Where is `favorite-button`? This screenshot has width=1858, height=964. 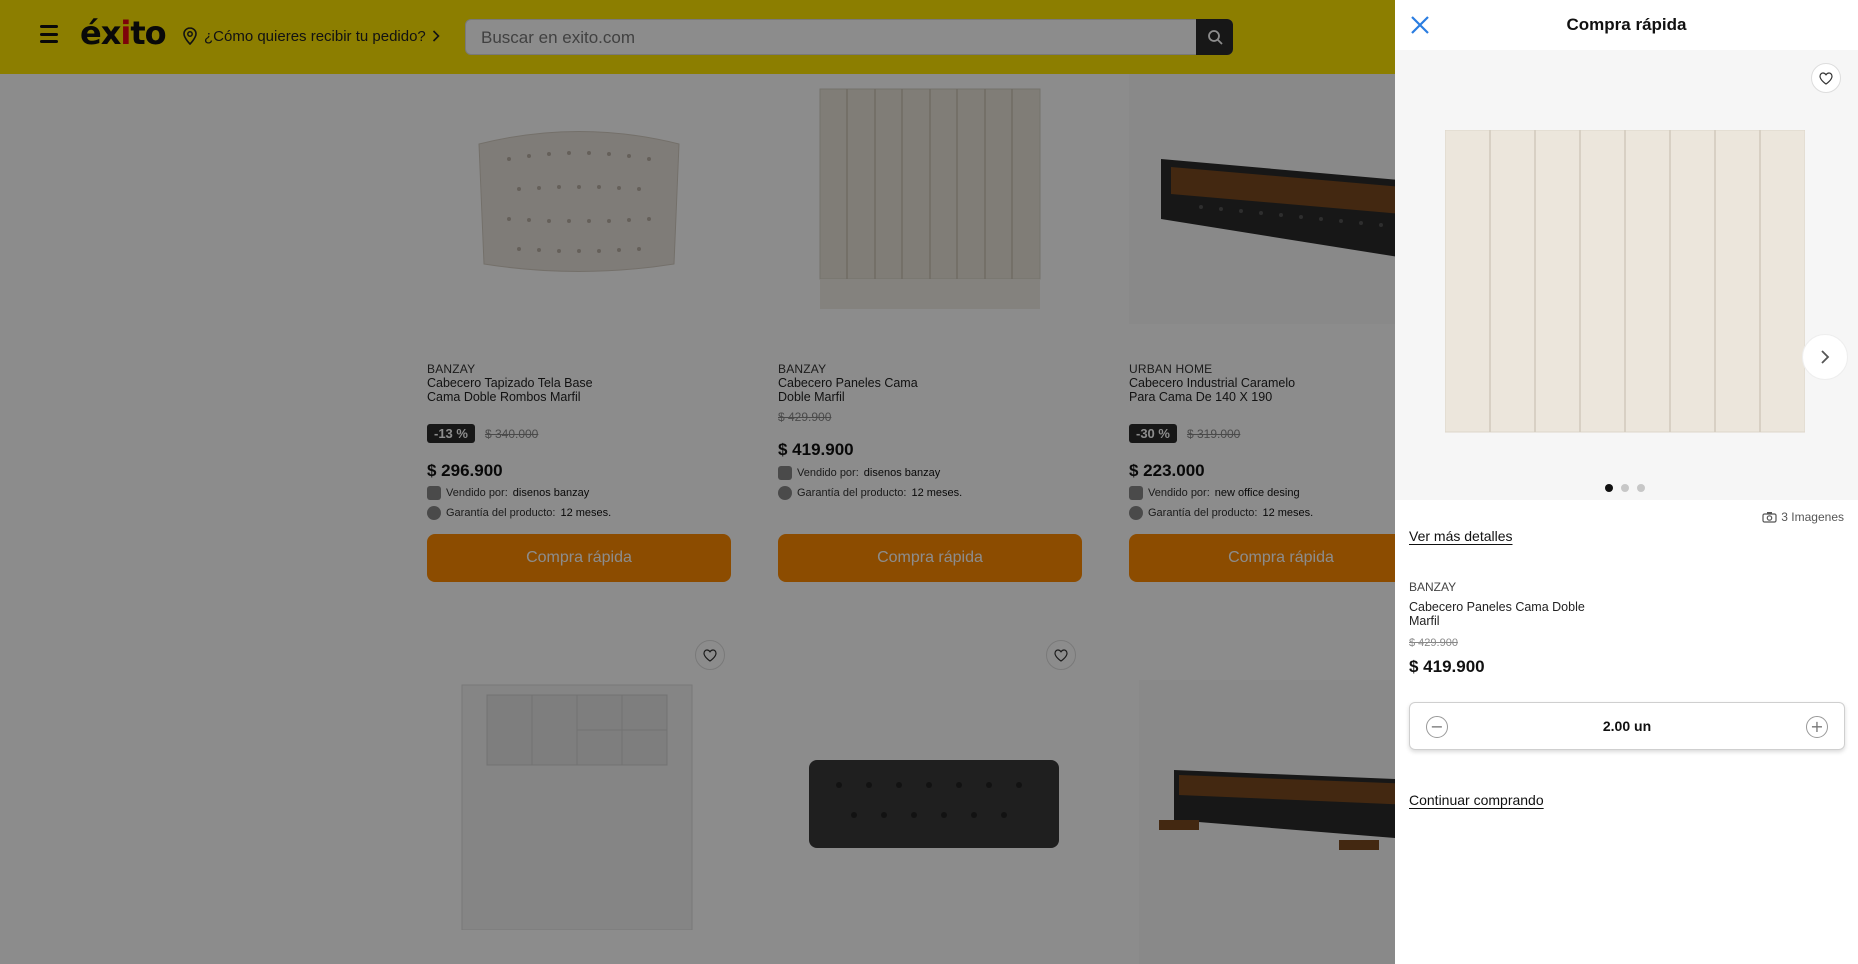
favorite-button is located at coordinates (1826, 78).